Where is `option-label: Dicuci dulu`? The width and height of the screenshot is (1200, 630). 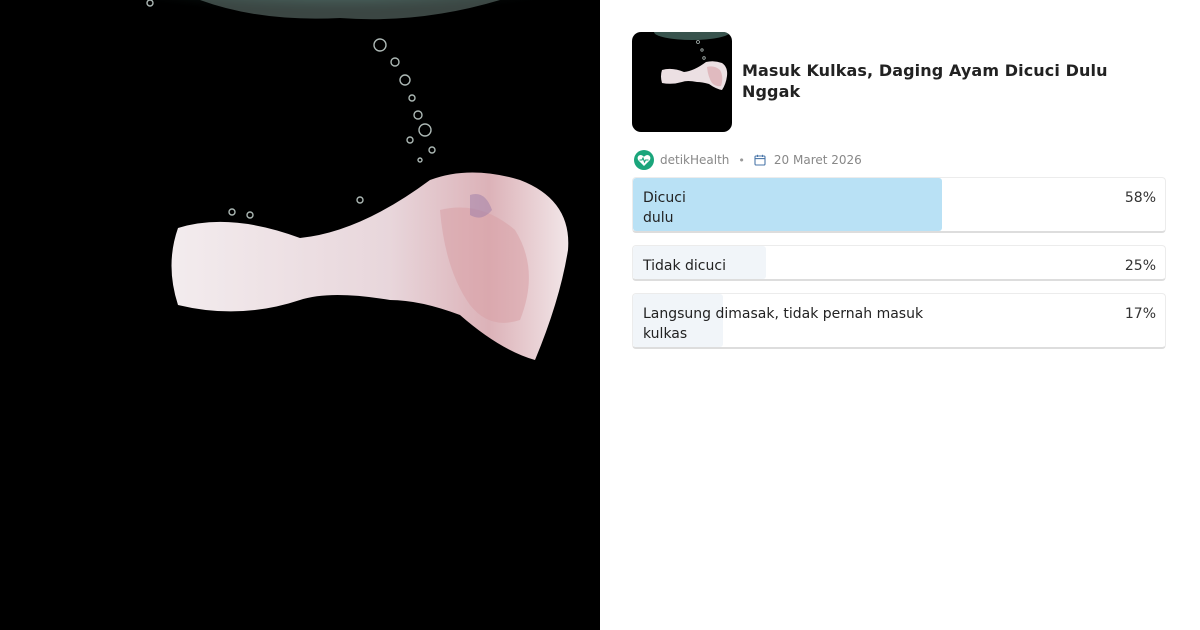
option-label: Dicuci dulu is located at coordinates (664, 208).